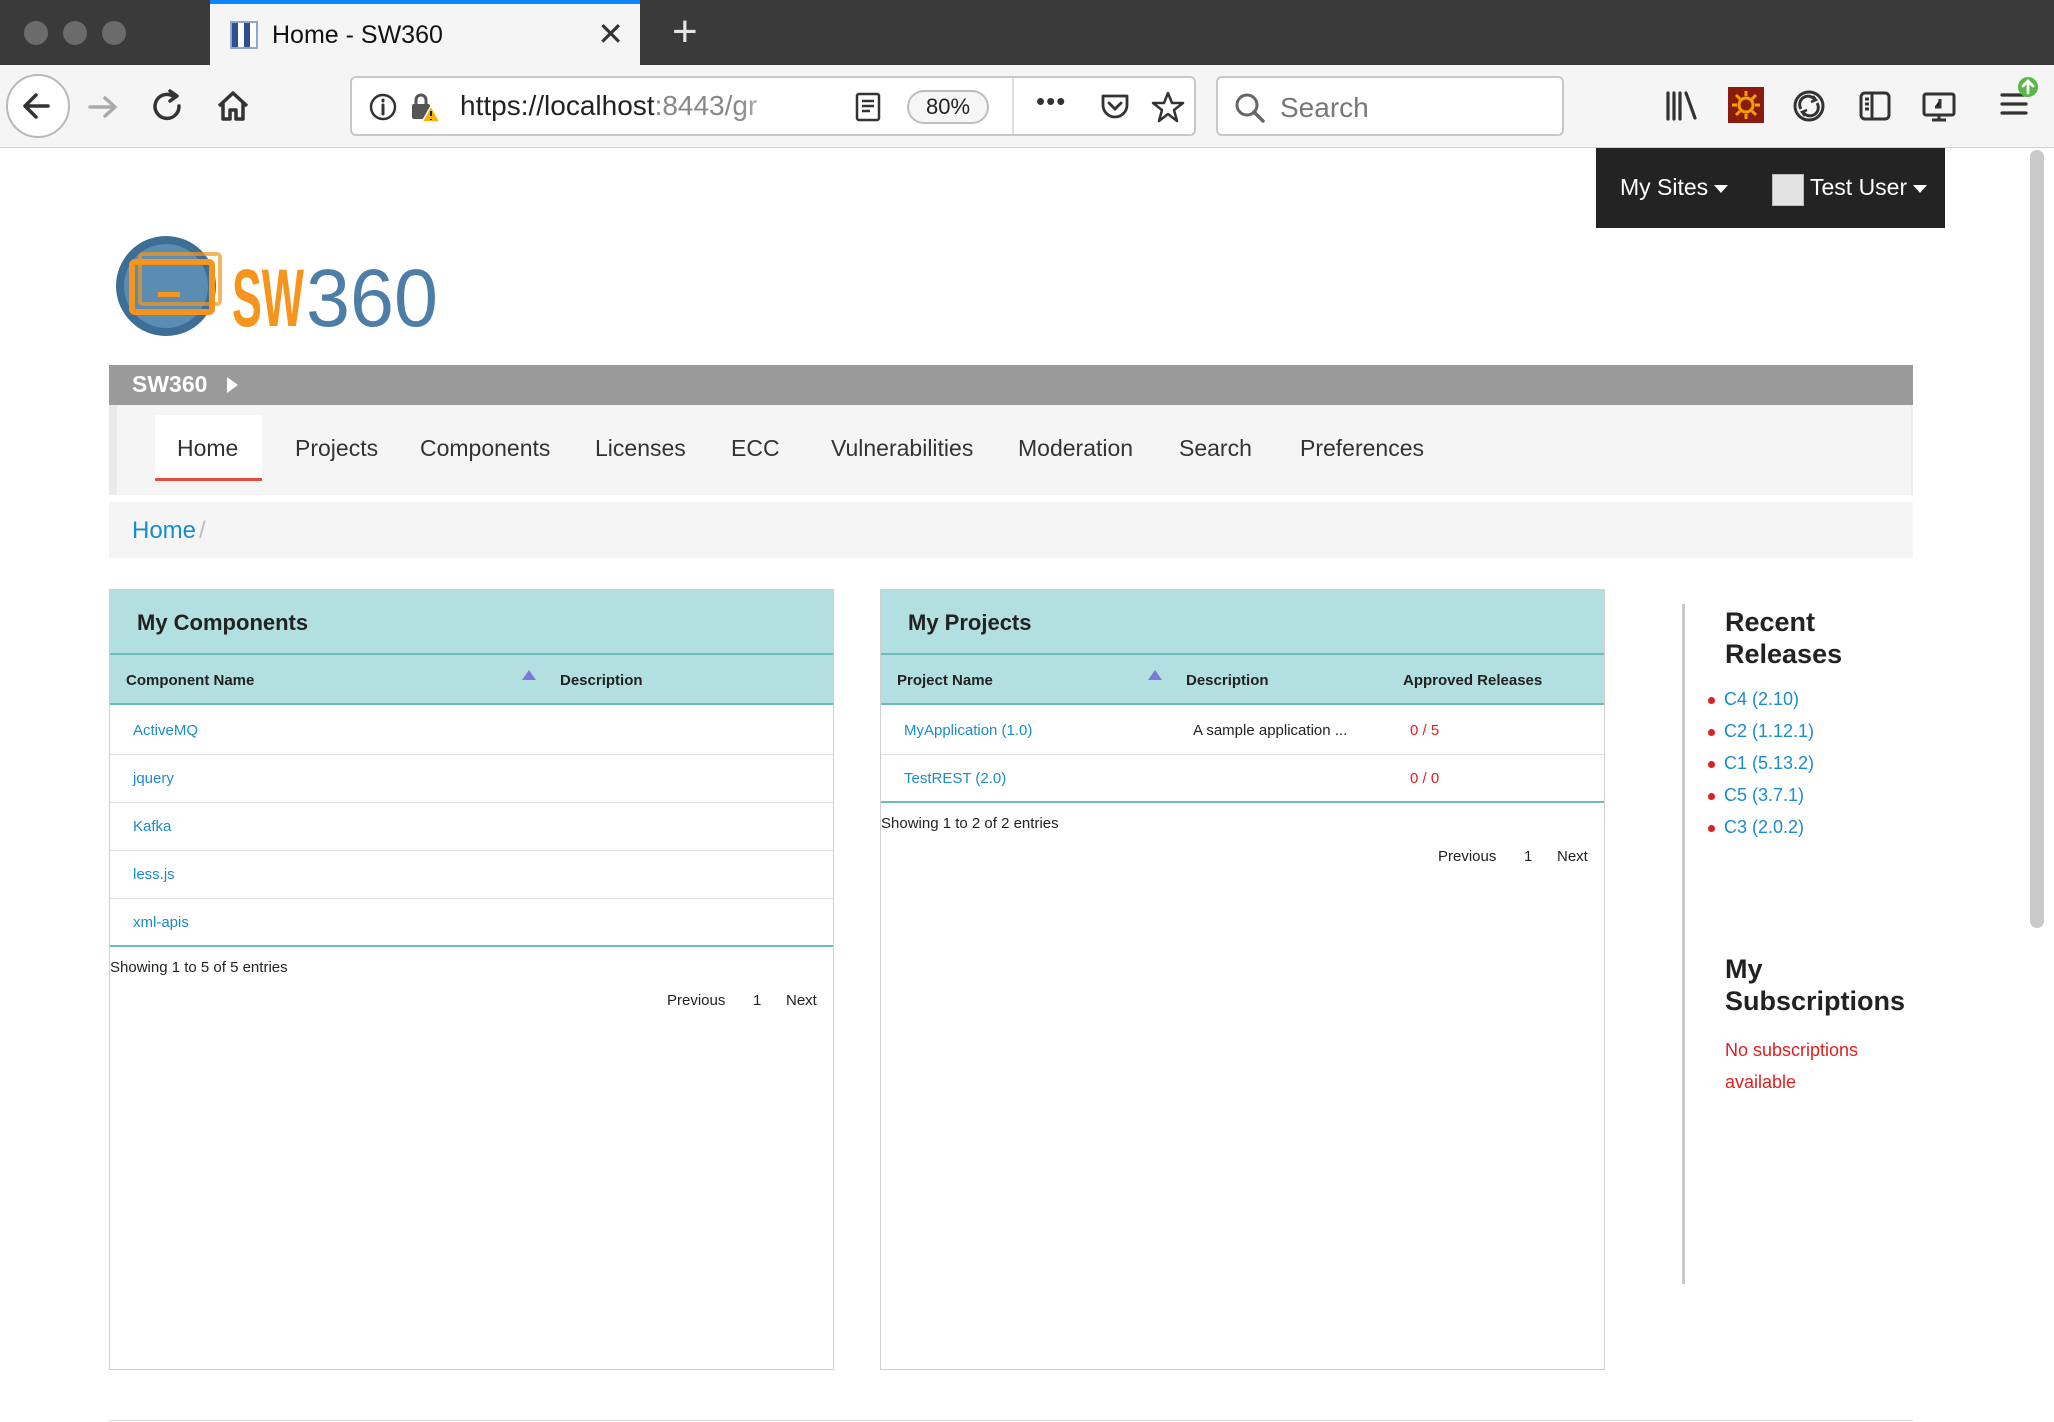 The height and width of the screenshot is (1422, 2054). Describe the element at coordinates (610, 34) in the screenshot. I see `tab-close-icon: ✕` at that location.